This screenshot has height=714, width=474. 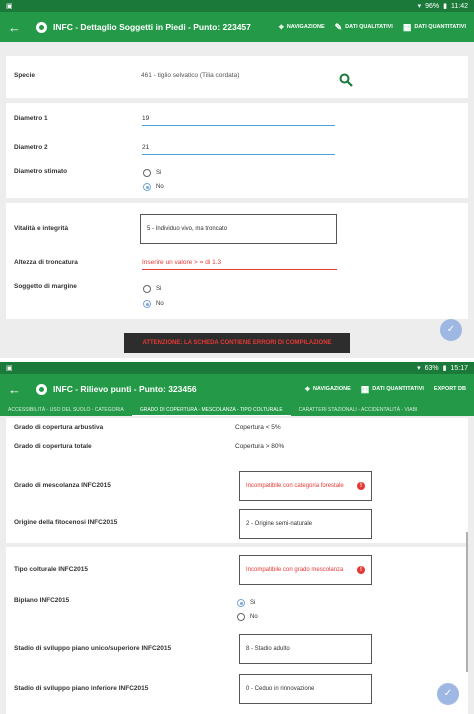 What do you see at coordinates (307, 388) in the screenshot?
I see `location-pin-icon: ⌖` at bounding box center [307, 388].